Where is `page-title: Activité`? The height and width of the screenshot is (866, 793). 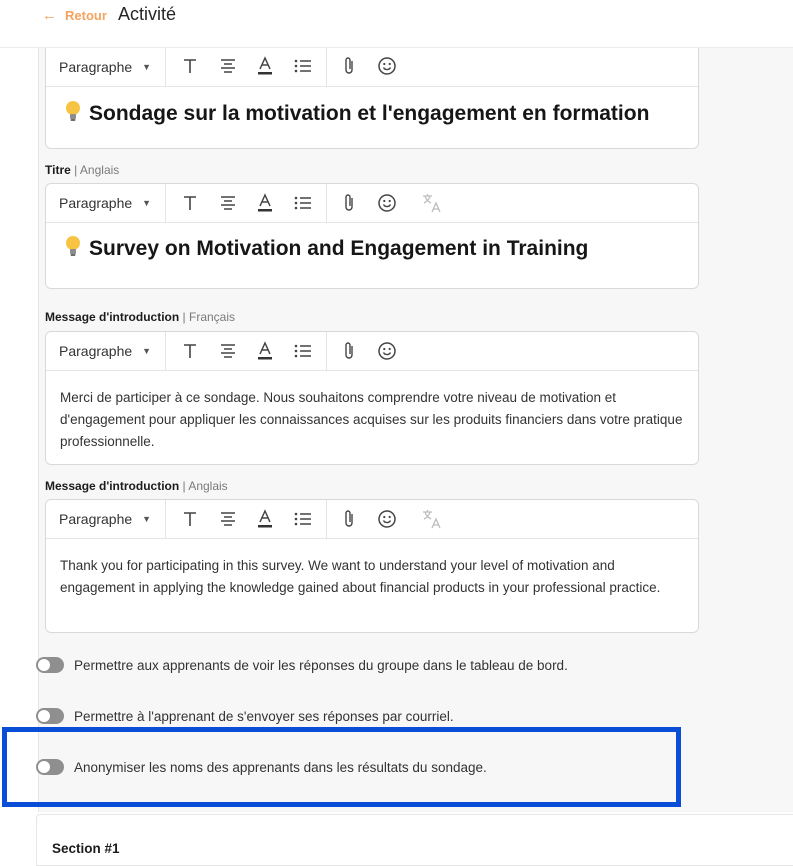
page-title: Activité is located at coordinates (147, 14).